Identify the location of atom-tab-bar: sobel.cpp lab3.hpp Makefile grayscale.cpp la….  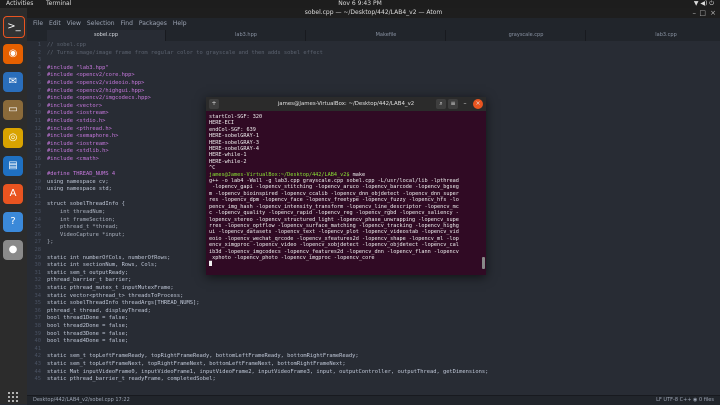
(373, 35).